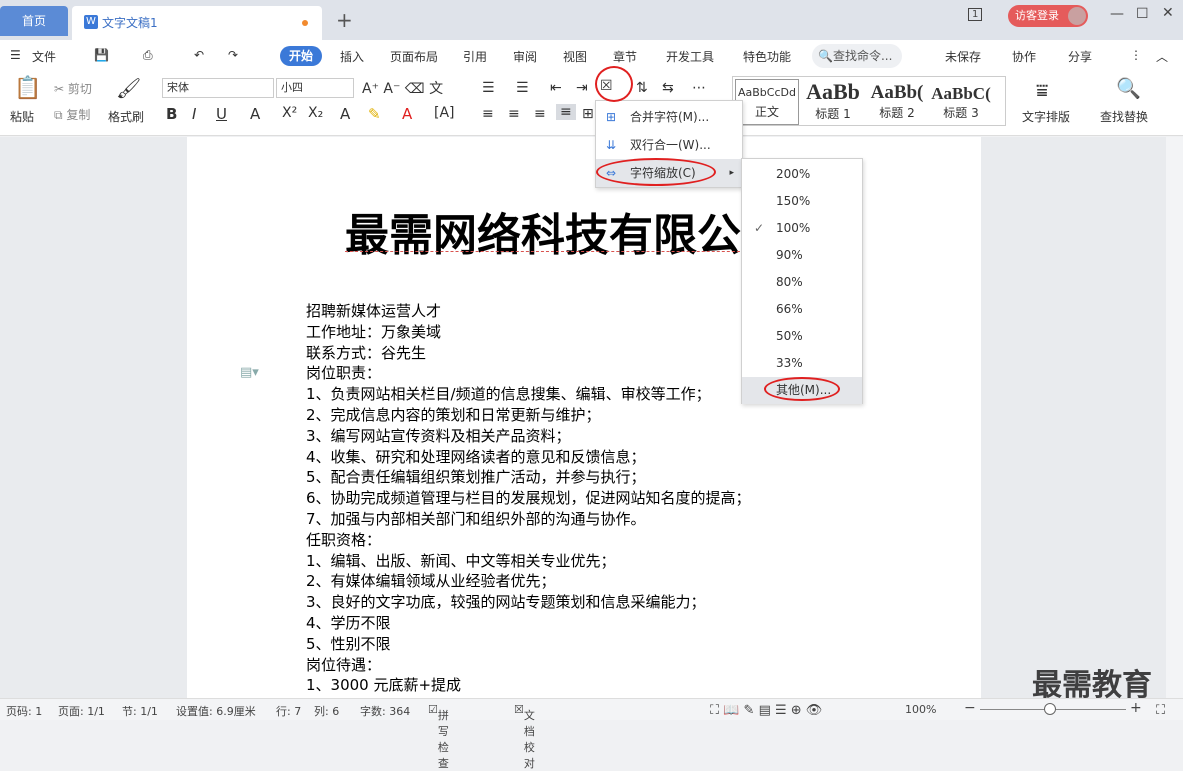 The height and width of the screenshot is (771, 1183). I want to click on more-icon: ⋮, so click(1136, 55).